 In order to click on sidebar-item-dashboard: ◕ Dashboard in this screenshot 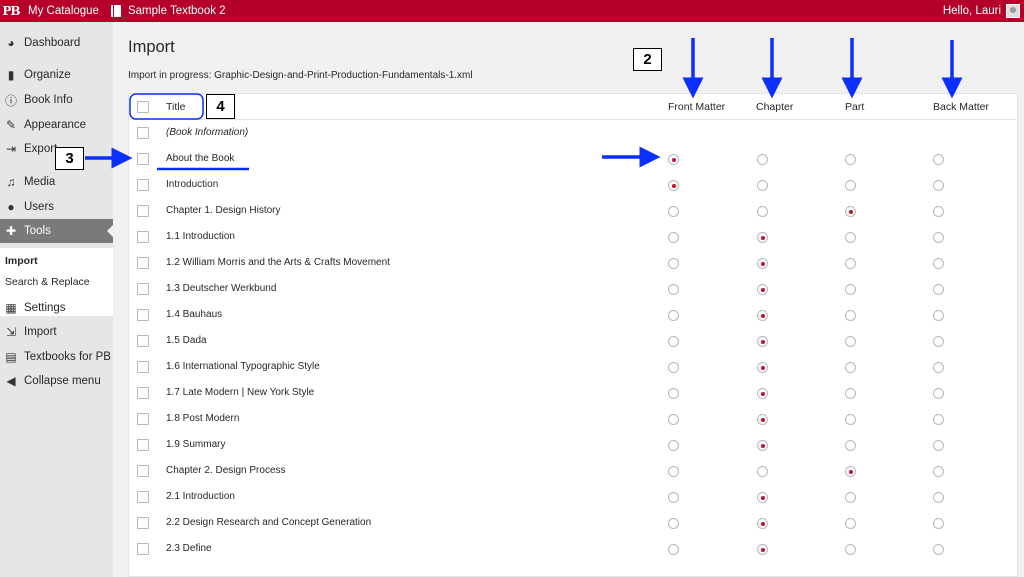, I will do `click(56, 43)`.